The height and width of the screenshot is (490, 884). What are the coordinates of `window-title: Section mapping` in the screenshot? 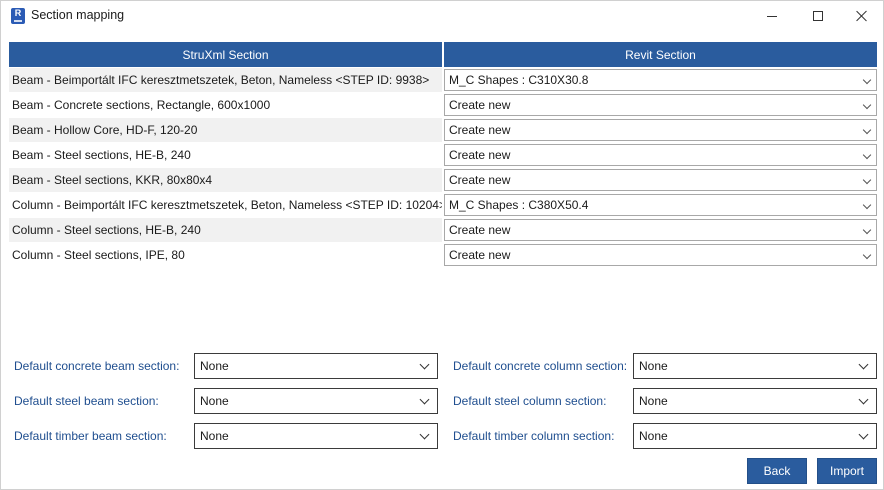 It's located at (78, 15).